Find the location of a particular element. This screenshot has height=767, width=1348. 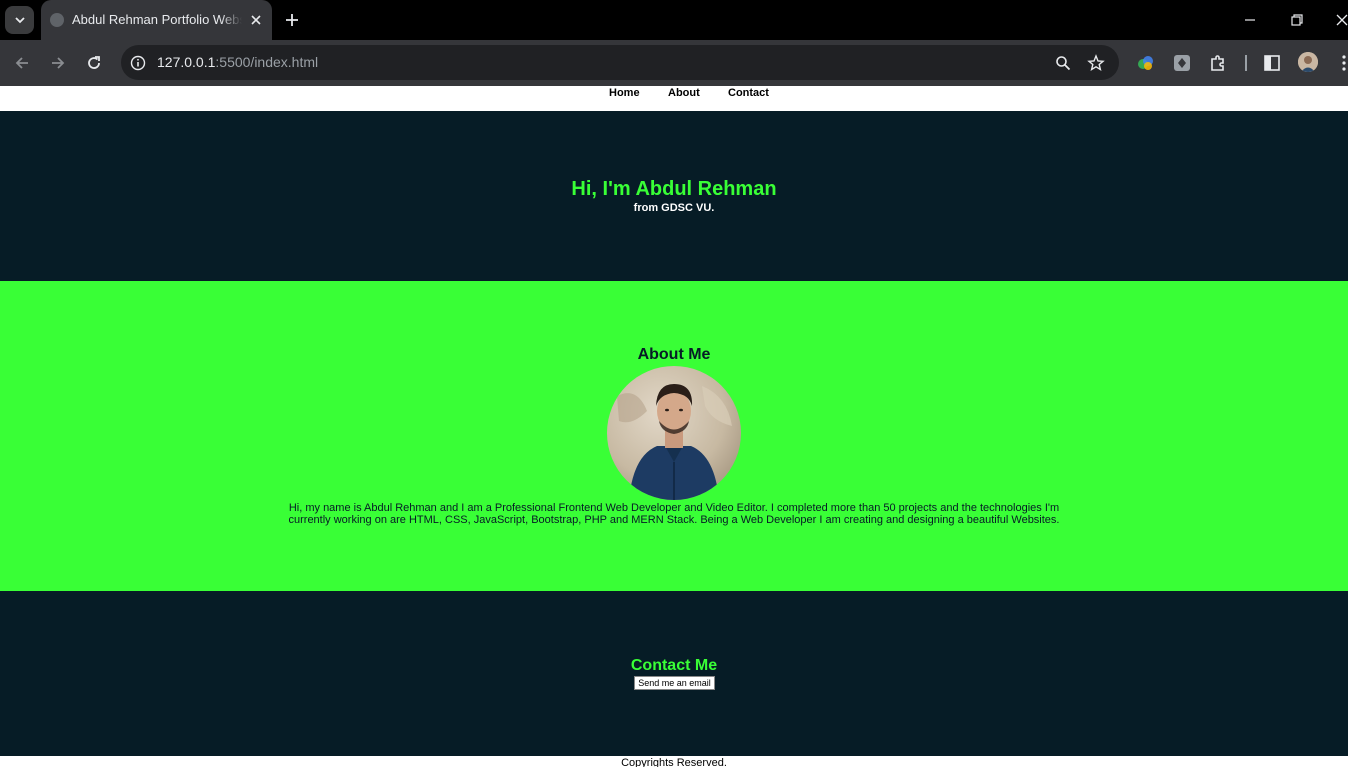

browser-tab-strip: Abdul Rehman Portfolio Website is located at coordinates (674, 20).